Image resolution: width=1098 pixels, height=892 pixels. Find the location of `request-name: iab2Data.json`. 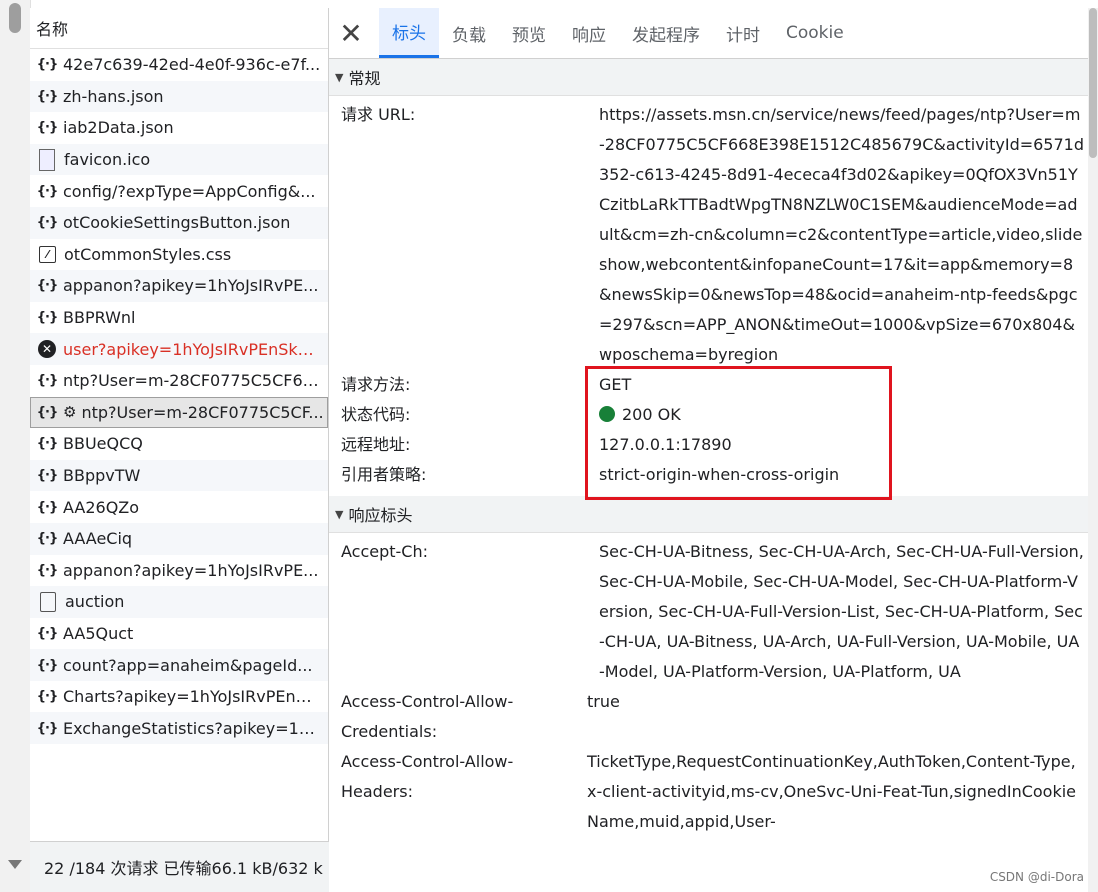

request-name: iab2Data.json is located at coordinates (118, 128).